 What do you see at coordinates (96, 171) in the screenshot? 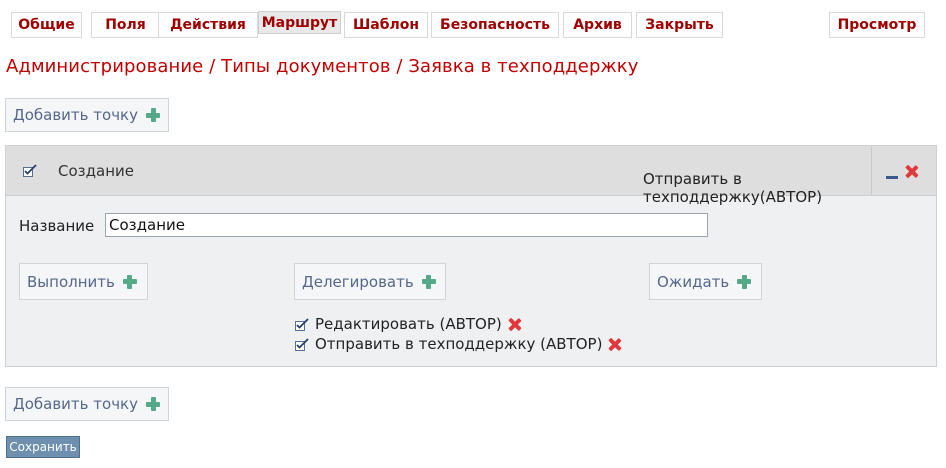
I see `step-title: Создание` at bounding box center [96, 171].